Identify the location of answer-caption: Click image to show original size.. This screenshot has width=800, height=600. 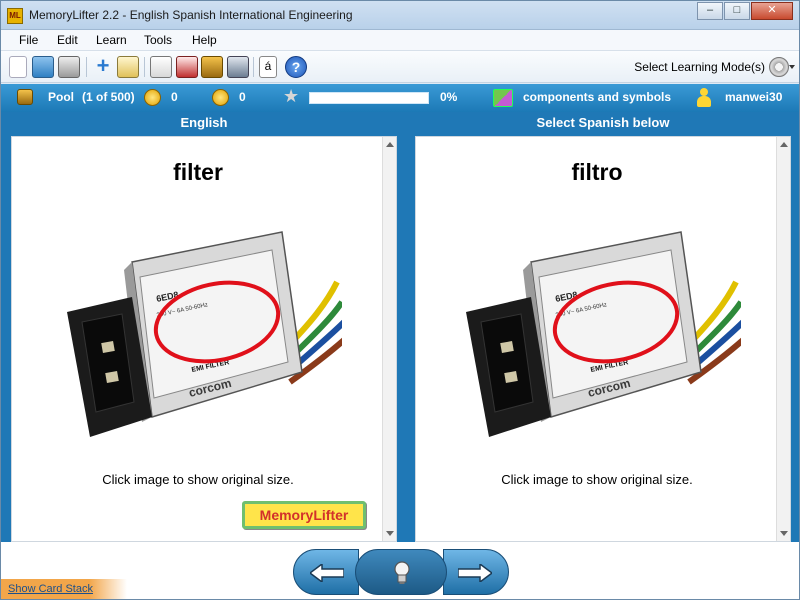
(597, 479).